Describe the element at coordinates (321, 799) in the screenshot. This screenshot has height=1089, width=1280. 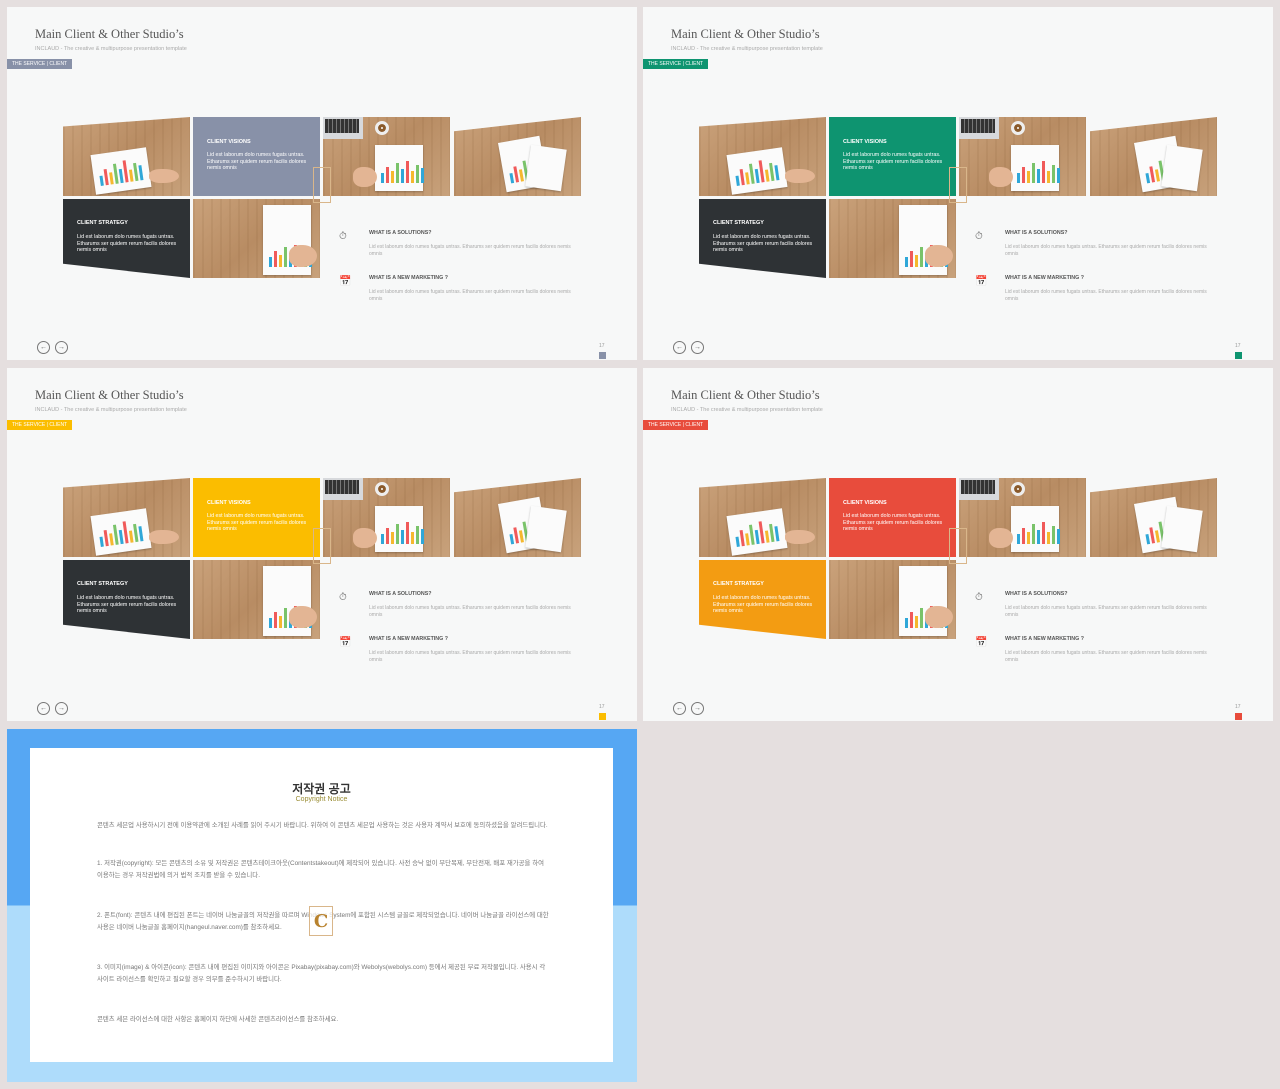
I see `copyright-subtitle: Copyright Notice` at that location.